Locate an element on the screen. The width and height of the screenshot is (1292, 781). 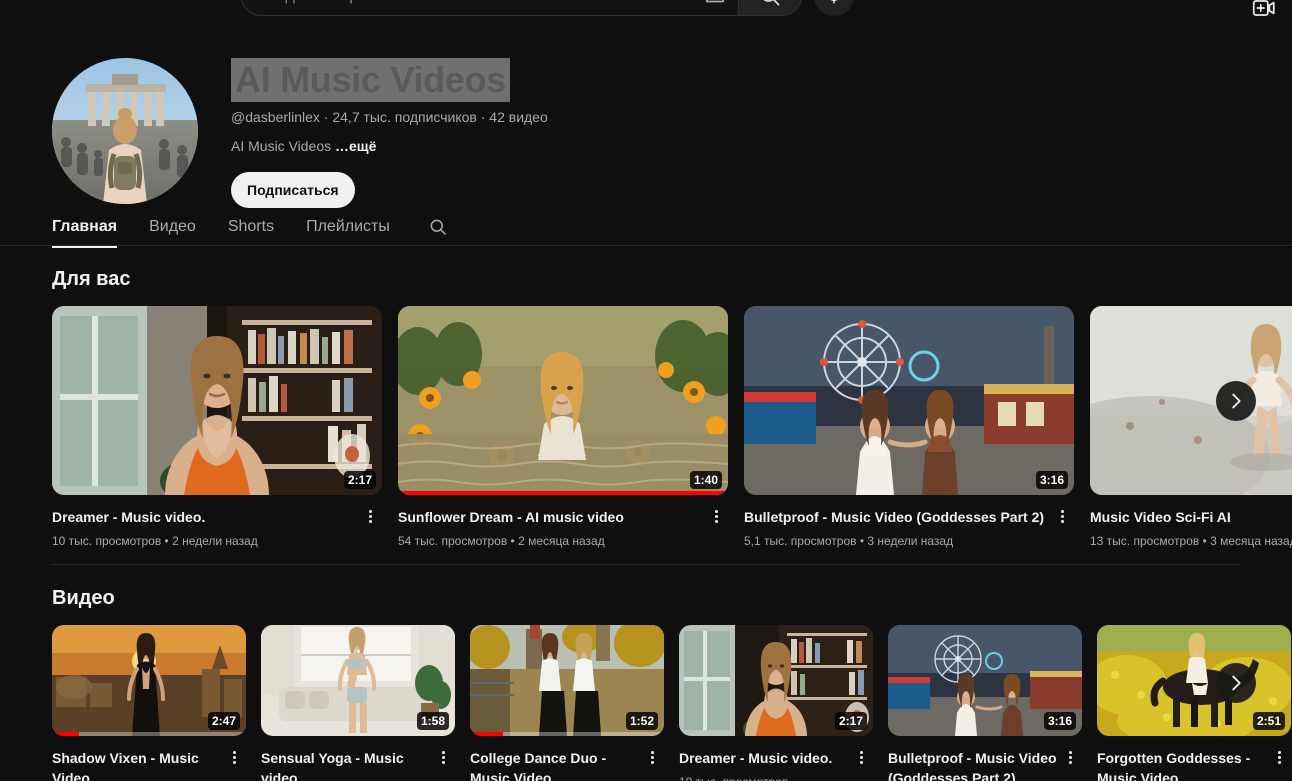
search-area is located at coordinates (547, 8).